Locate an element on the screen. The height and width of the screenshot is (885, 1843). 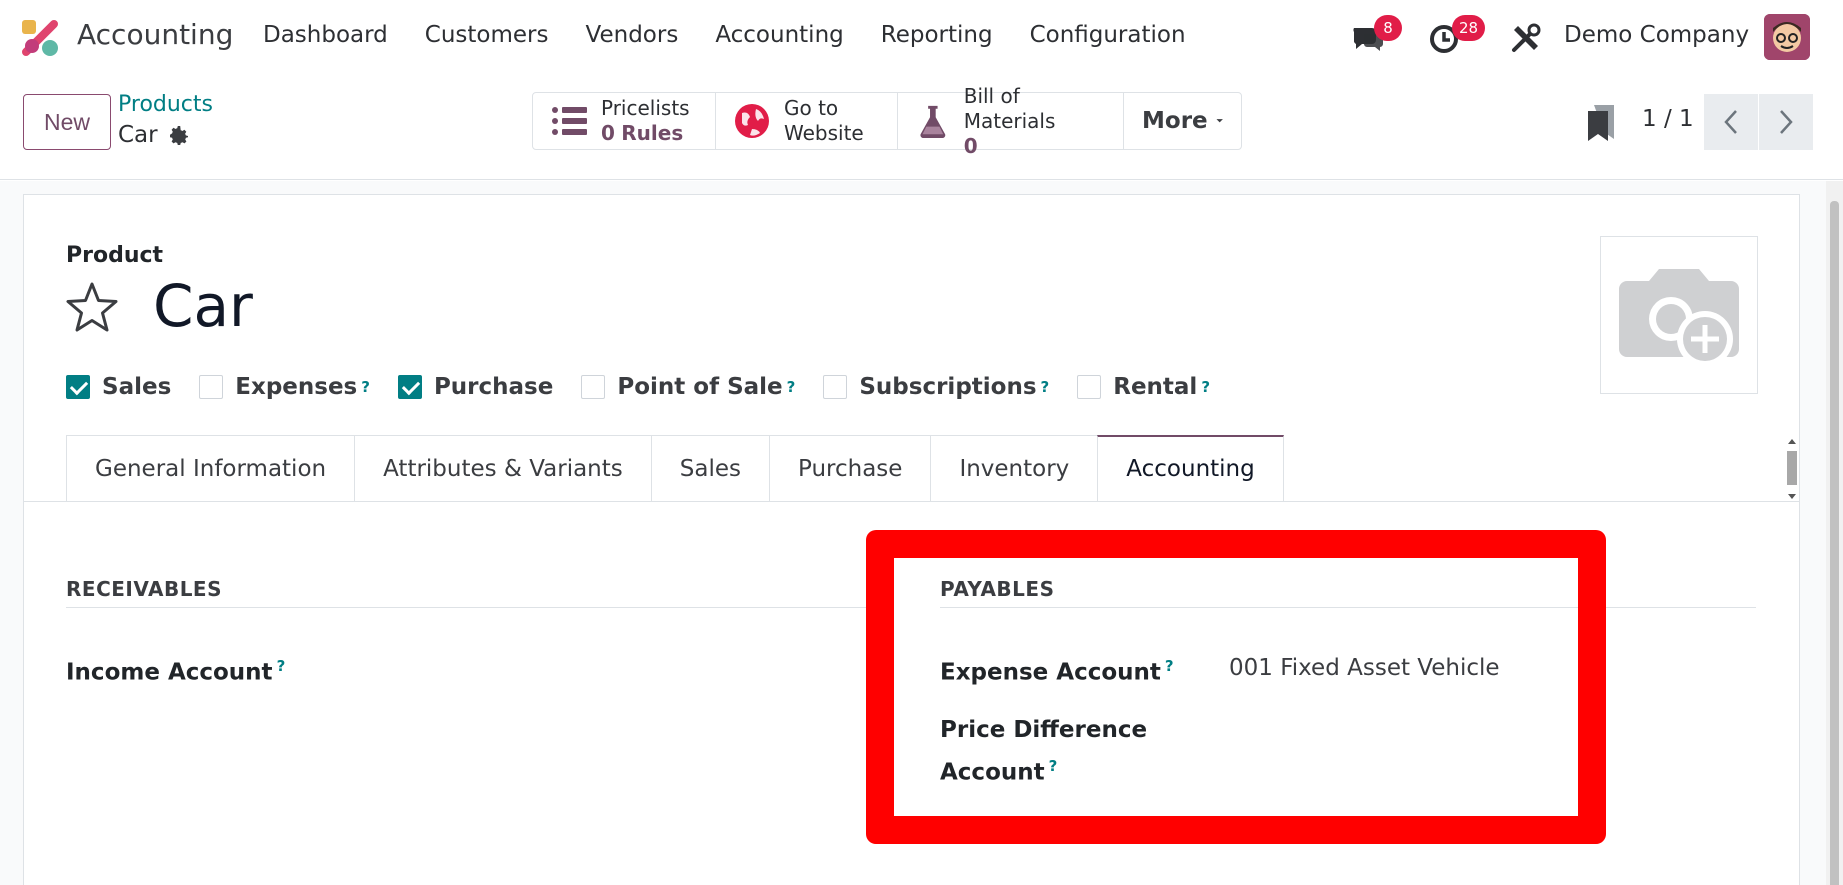
sales-checkbox-label: Sales is located at coordinates (137, 387).